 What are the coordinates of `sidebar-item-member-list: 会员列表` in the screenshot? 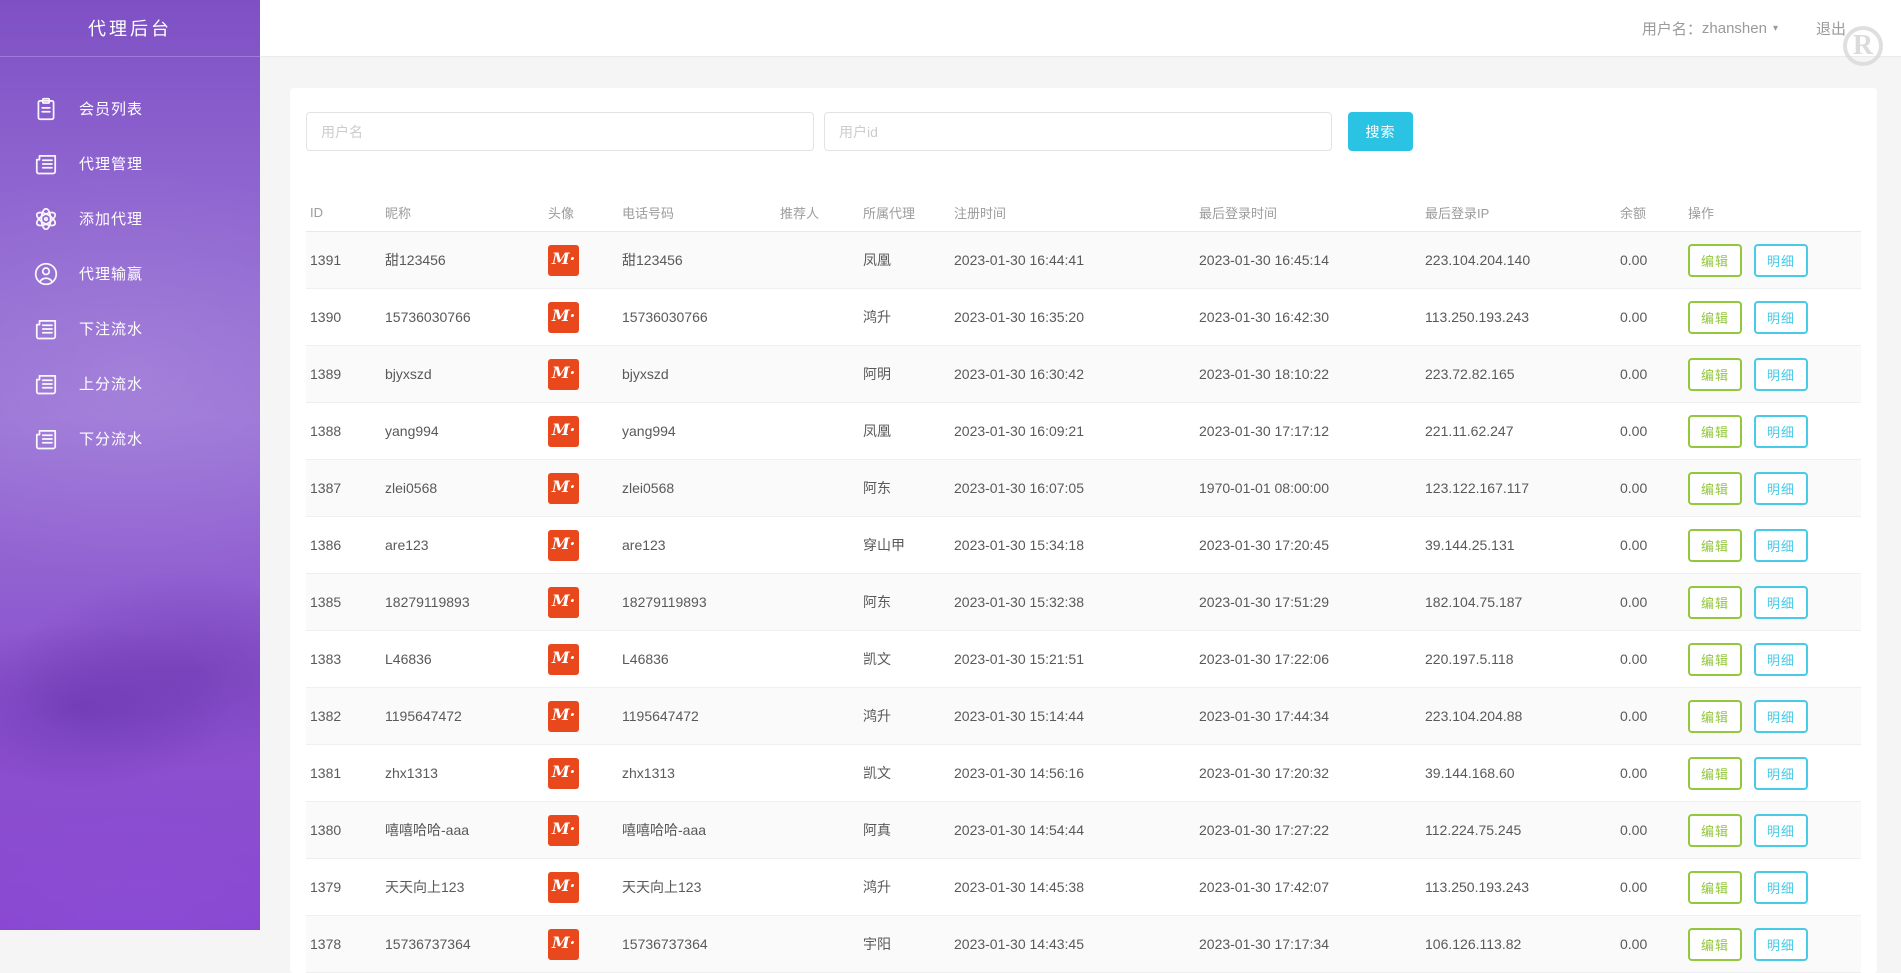 It's located at (130, 108).